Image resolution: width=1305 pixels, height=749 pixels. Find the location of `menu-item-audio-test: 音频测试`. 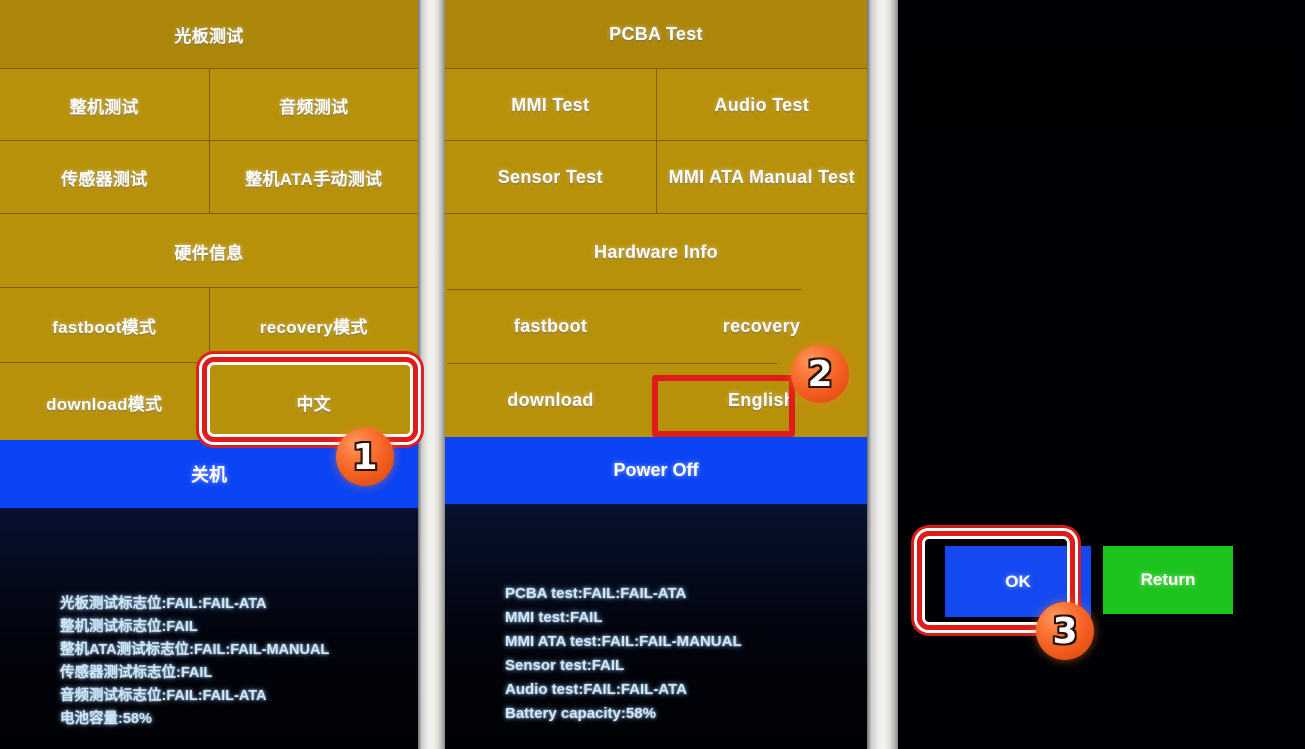

menu-item-audio-test: 音频测试 is located at coordinates (314, 105).